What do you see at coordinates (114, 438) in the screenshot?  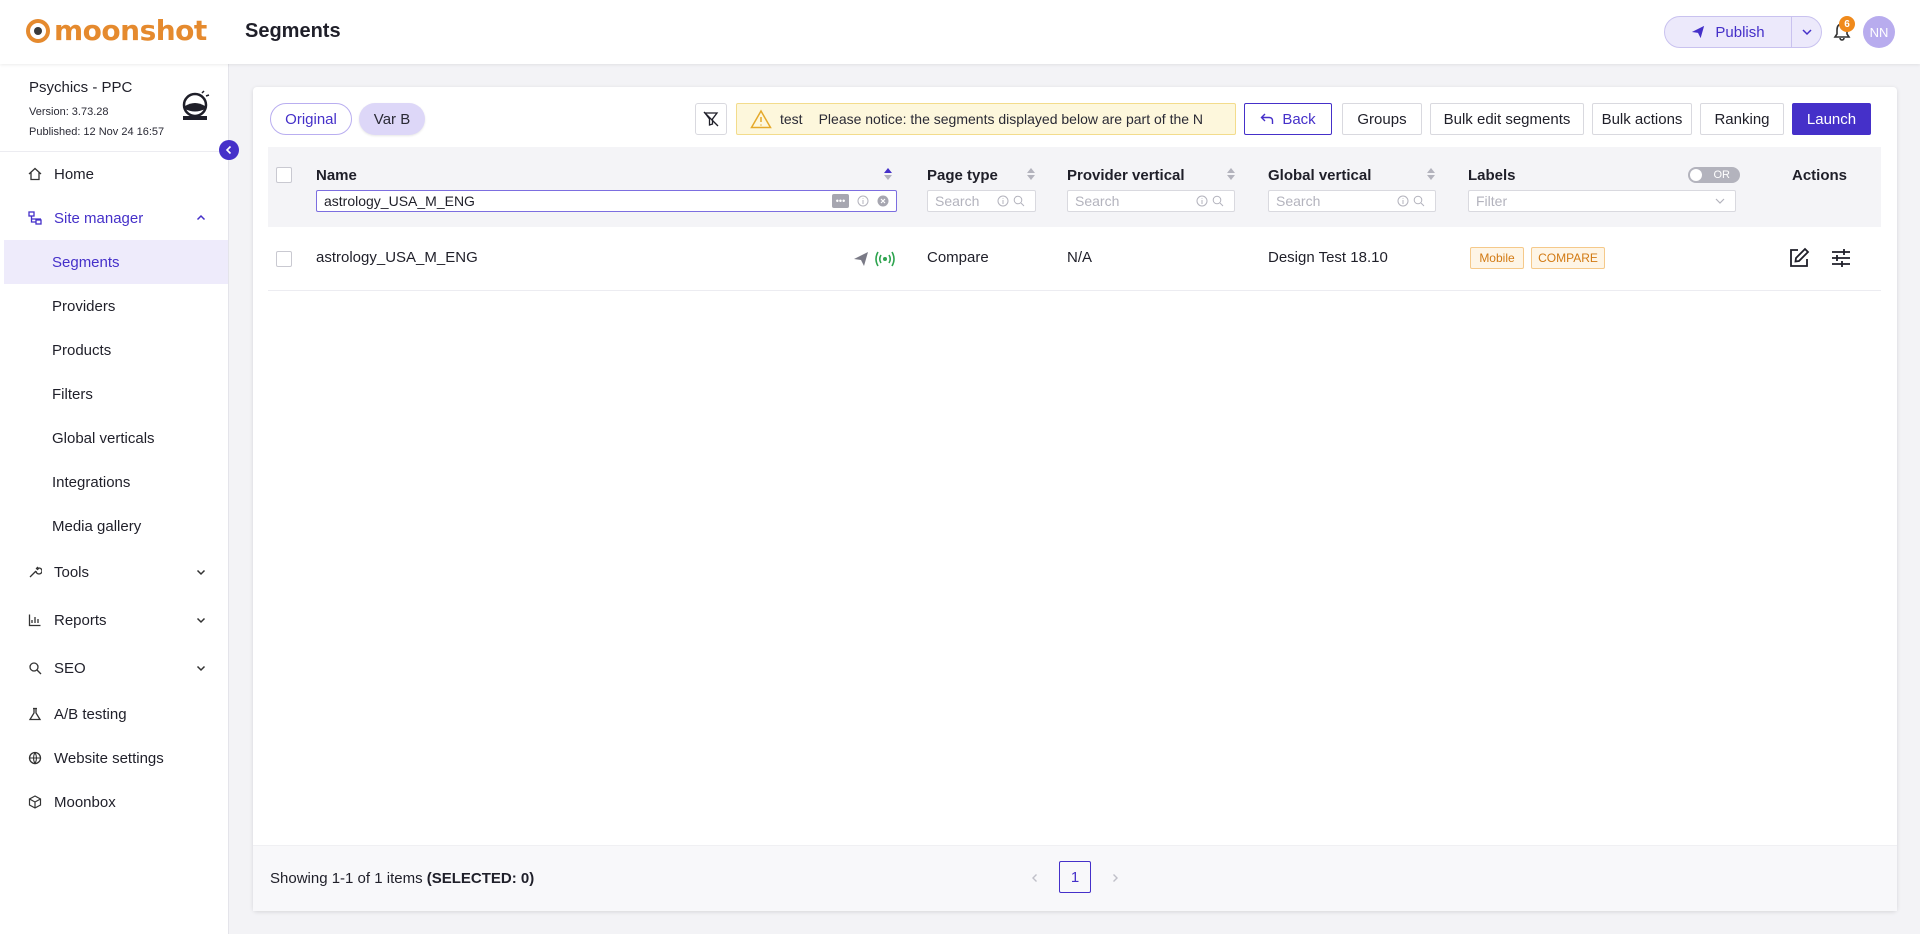 I see `sidebar-item-global-verticals: Global verticals` at bounding box center [114, 438].